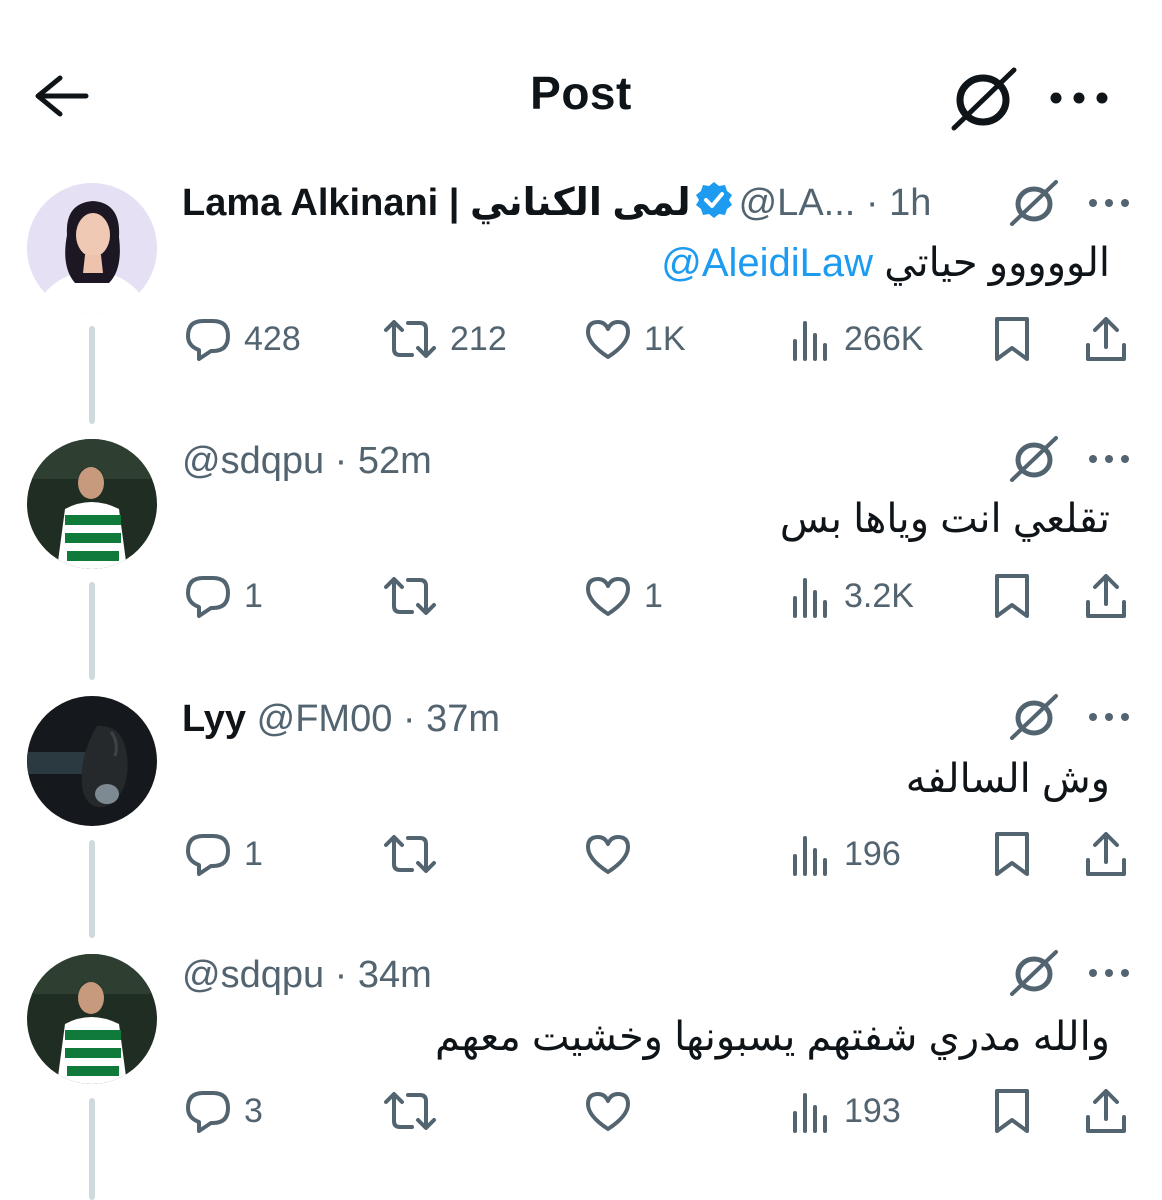 Image resolution: width=1162 pixels, height=1200 pixels. What do you see at coordinates (1007, 779) in the screenshot?
I see `tweet-text: وش السالفه` at bounding box center [1007, 779].